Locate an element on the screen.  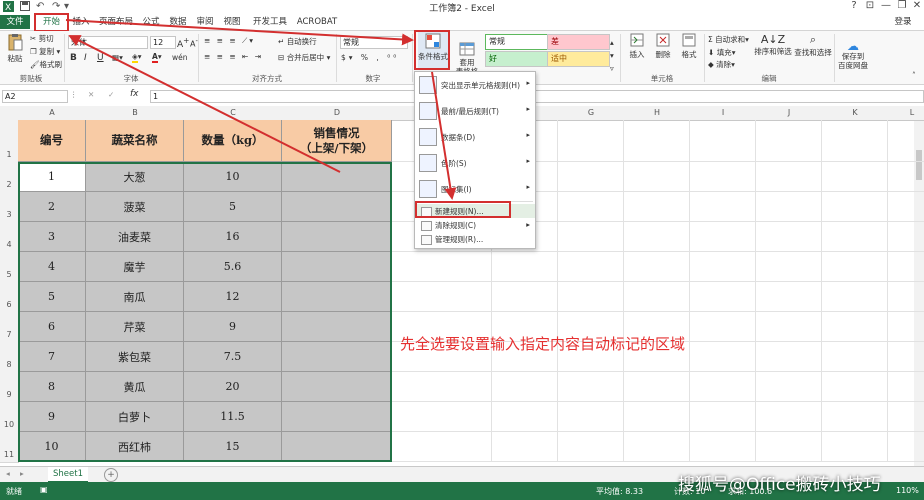
arrow-to-conditional-formatting is located at coordinates (239, 32).